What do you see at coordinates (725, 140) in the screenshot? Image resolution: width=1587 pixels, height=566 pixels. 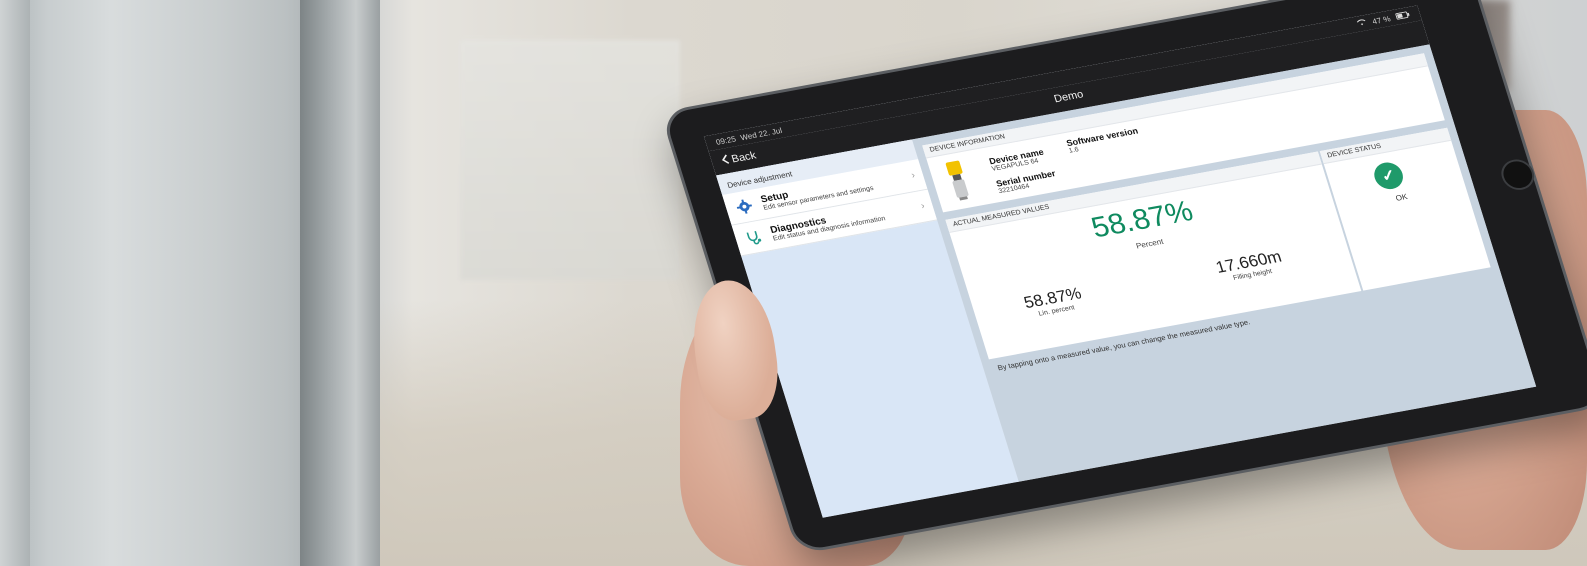 I see `status-time: 09:25` at bounding box center [725, 140].